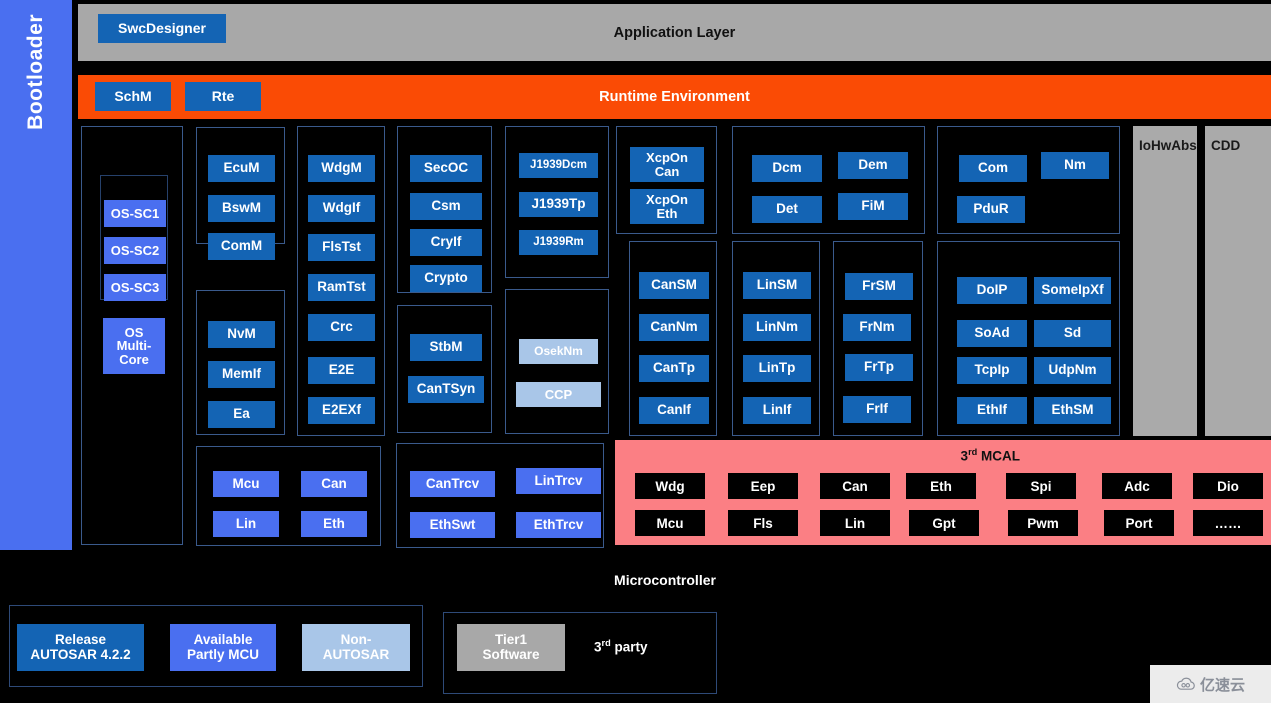 Image resolution: width=1271 pixels, height=703 pixels. Describe the element at coordinates (941, 486) in the screenshot. I see `mcal-eth-box: Eth` at that location.